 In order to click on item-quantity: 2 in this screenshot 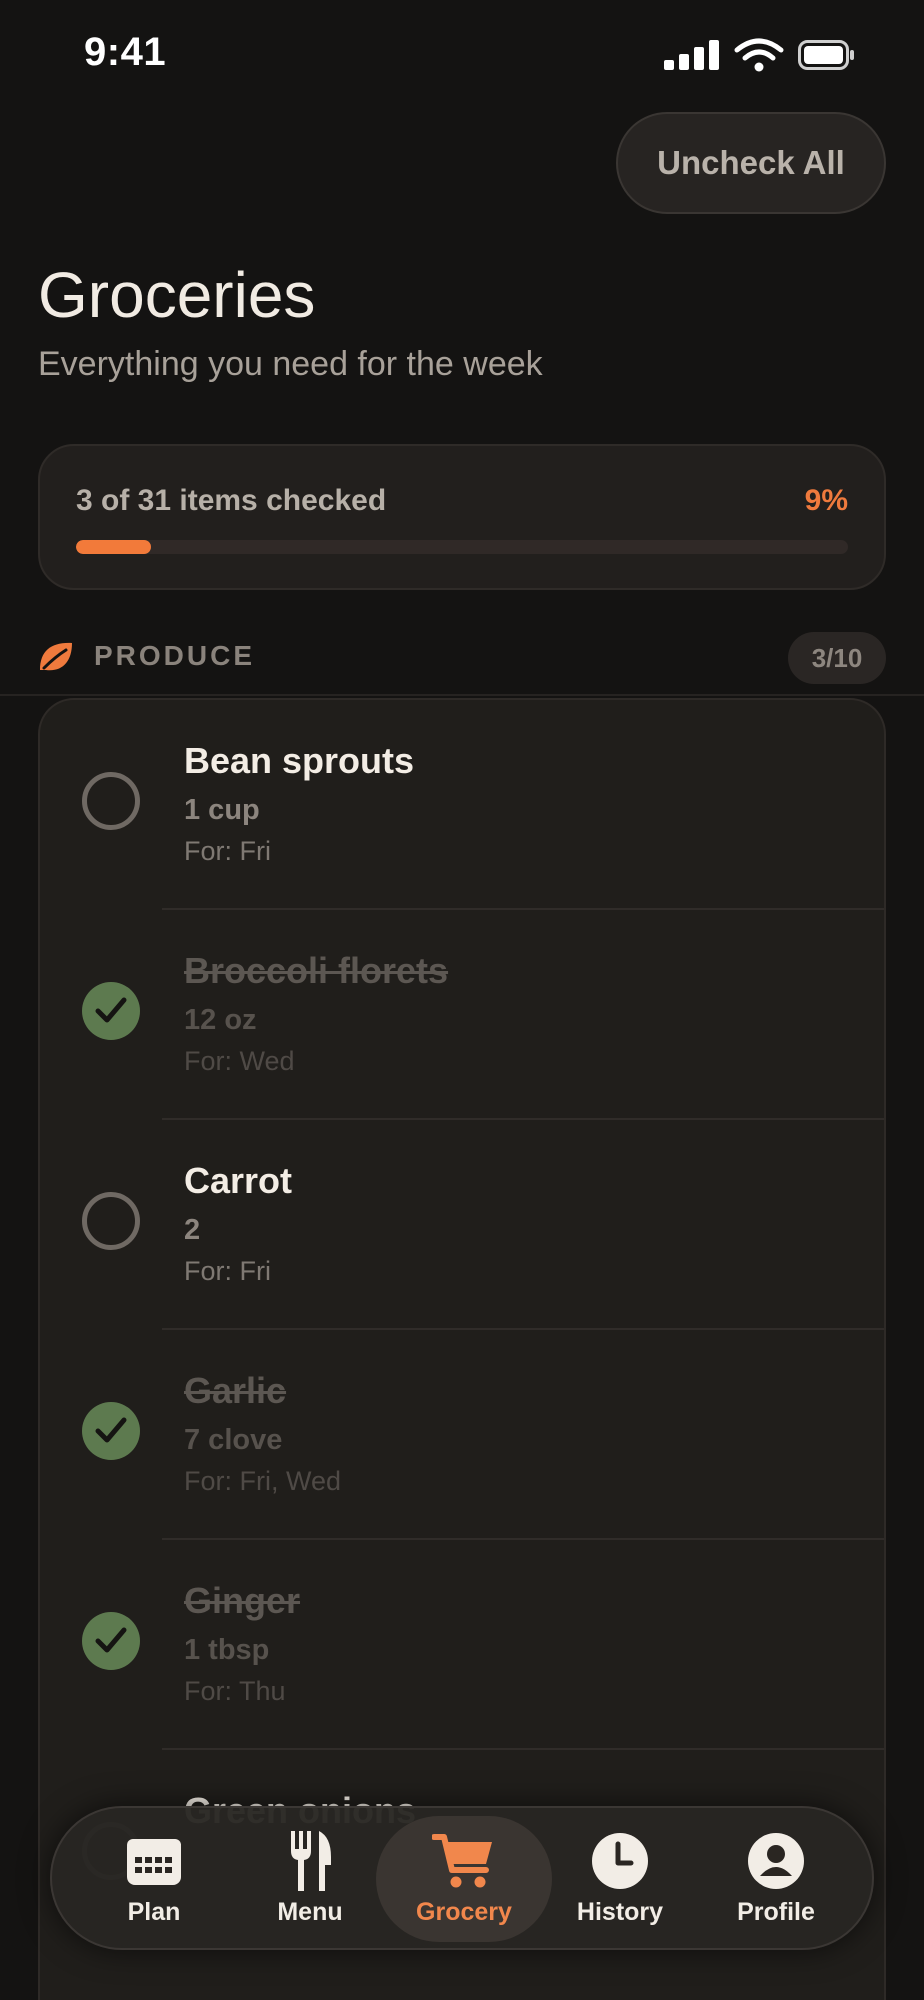, I will do `click(192, 1230)`.